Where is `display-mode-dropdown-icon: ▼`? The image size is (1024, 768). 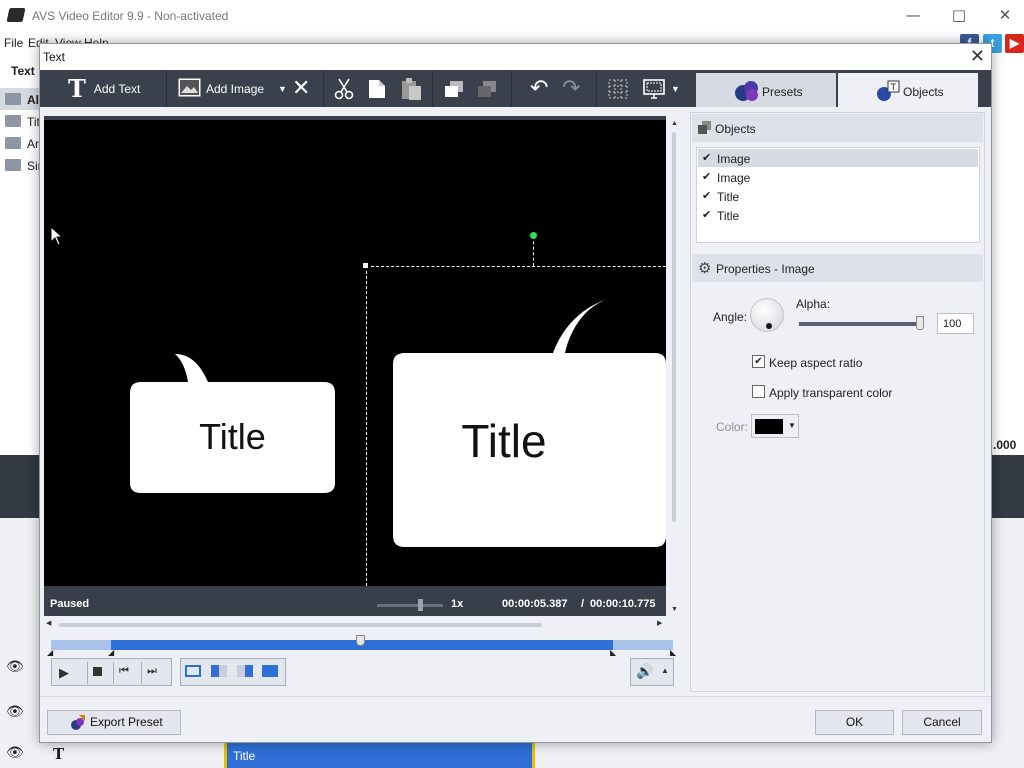 display-mode-dropdown-icon: ▼ is located at coordinates (675, 89).